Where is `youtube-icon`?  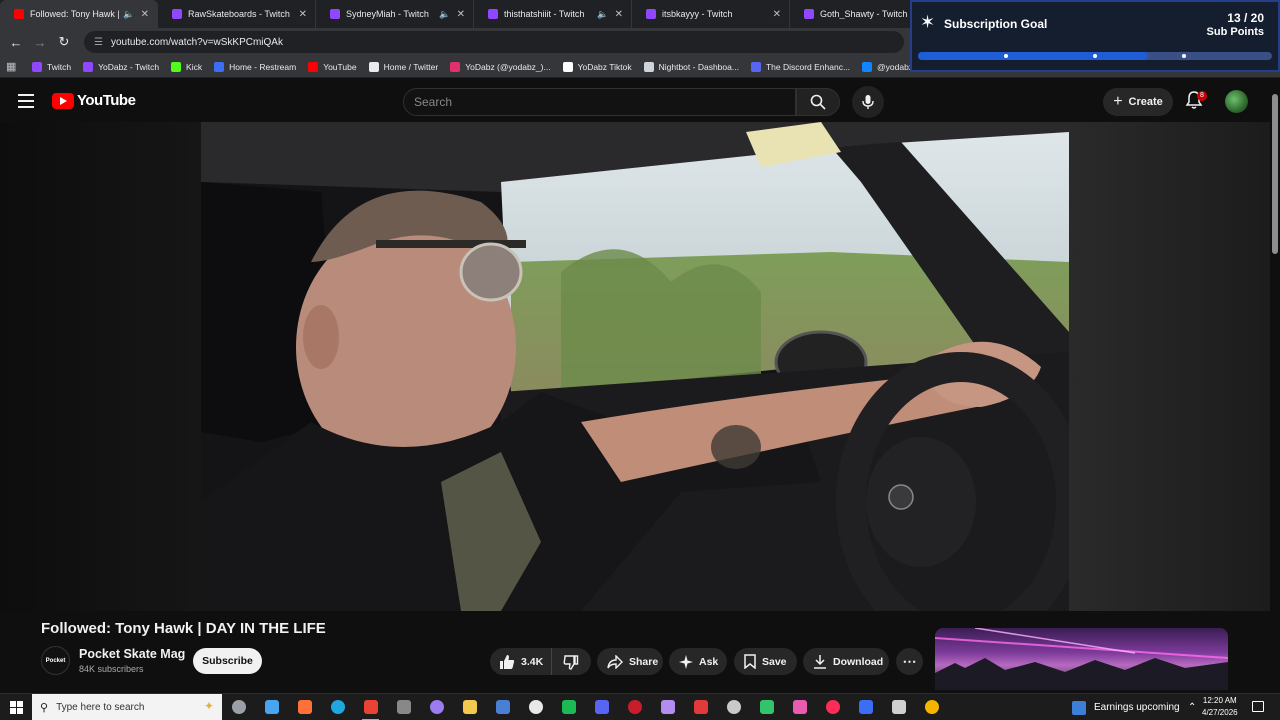
youtube-icon is located at coordinates (19, 14).